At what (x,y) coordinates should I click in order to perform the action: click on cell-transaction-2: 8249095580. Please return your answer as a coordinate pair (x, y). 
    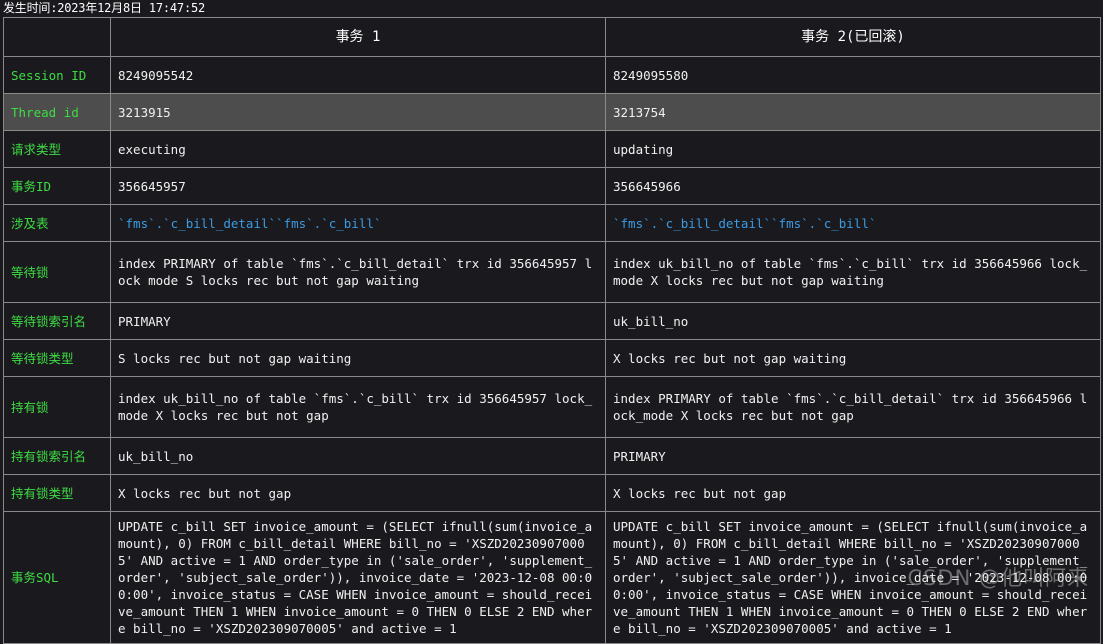
    Looking at the image, I should click on (853, 75).